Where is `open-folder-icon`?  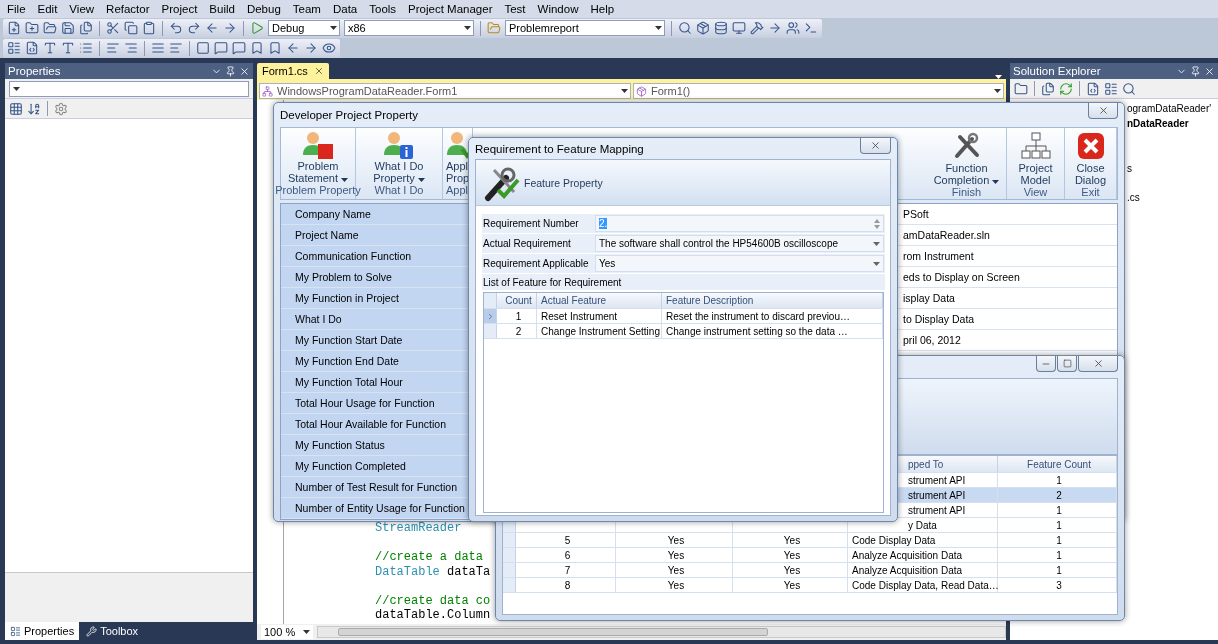 open-folder-icon is located at coordinates (50, 28).